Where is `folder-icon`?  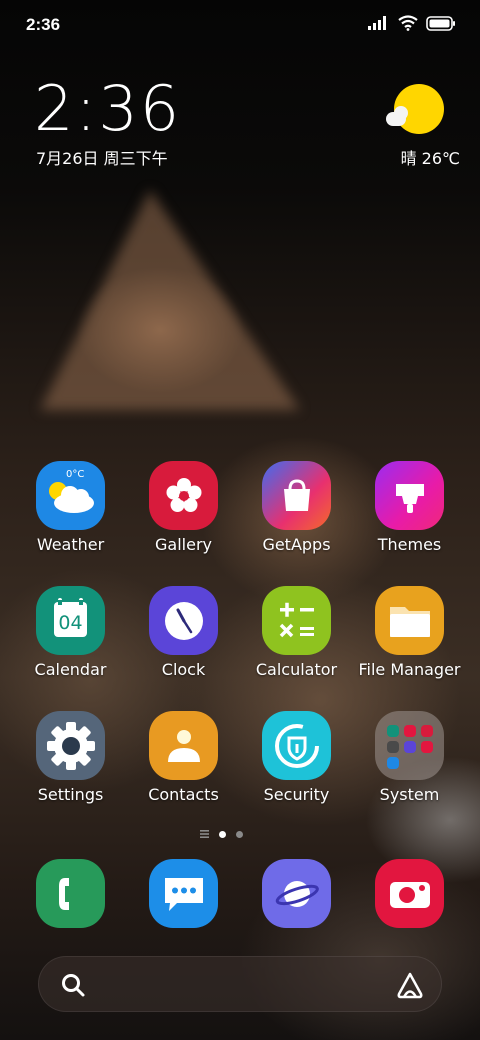 folder-icon is located at coordinates (409, 620).